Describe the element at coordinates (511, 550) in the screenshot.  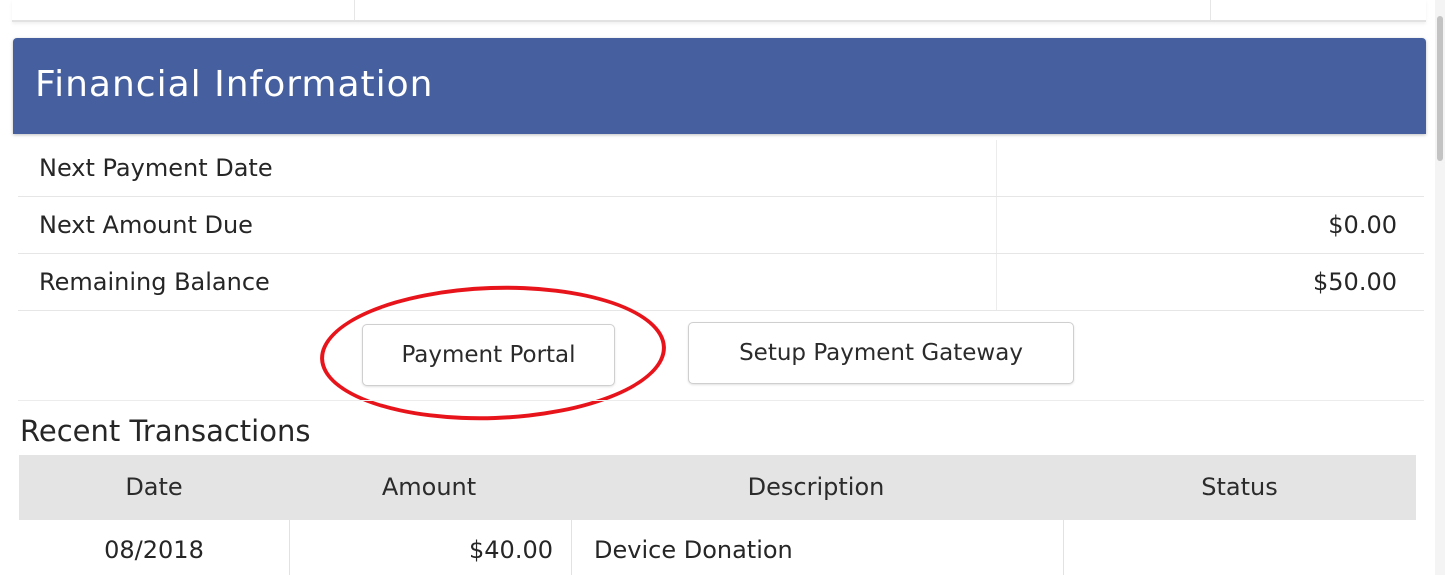
I see `cell-amount: $40.00` at that location.